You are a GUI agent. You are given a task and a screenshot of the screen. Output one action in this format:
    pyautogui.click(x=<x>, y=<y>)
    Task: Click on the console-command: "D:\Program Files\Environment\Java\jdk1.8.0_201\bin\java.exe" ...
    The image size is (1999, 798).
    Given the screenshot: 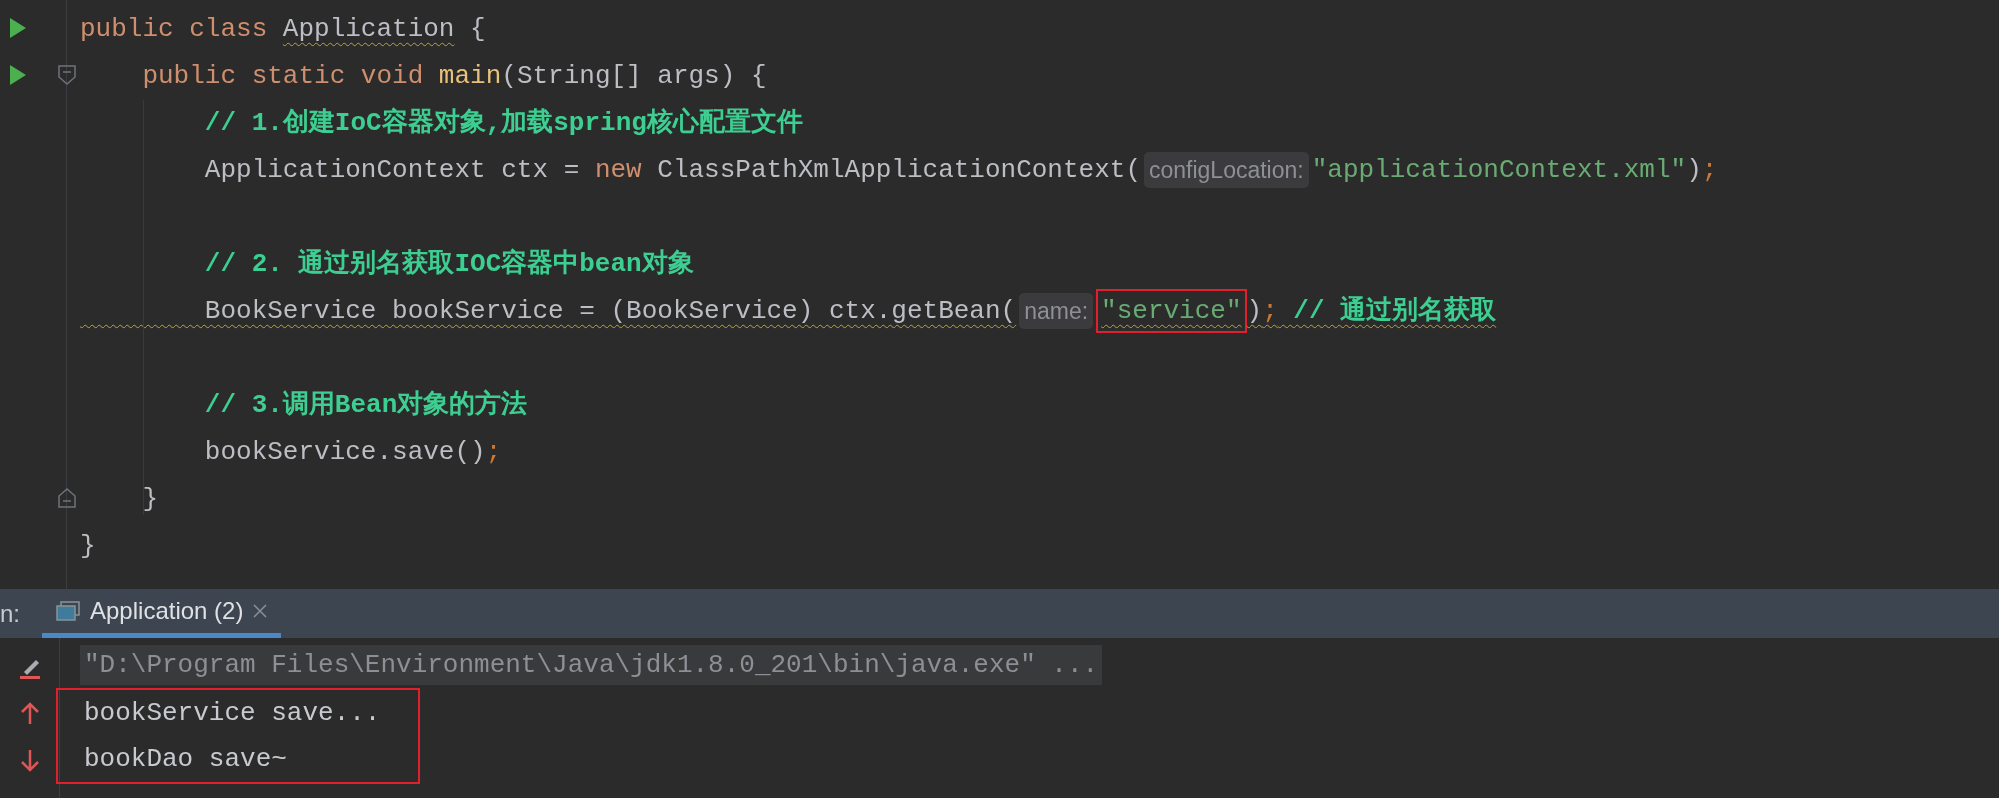 What is the action you would take?
    pyautogui.click(x=591, y=665)
    